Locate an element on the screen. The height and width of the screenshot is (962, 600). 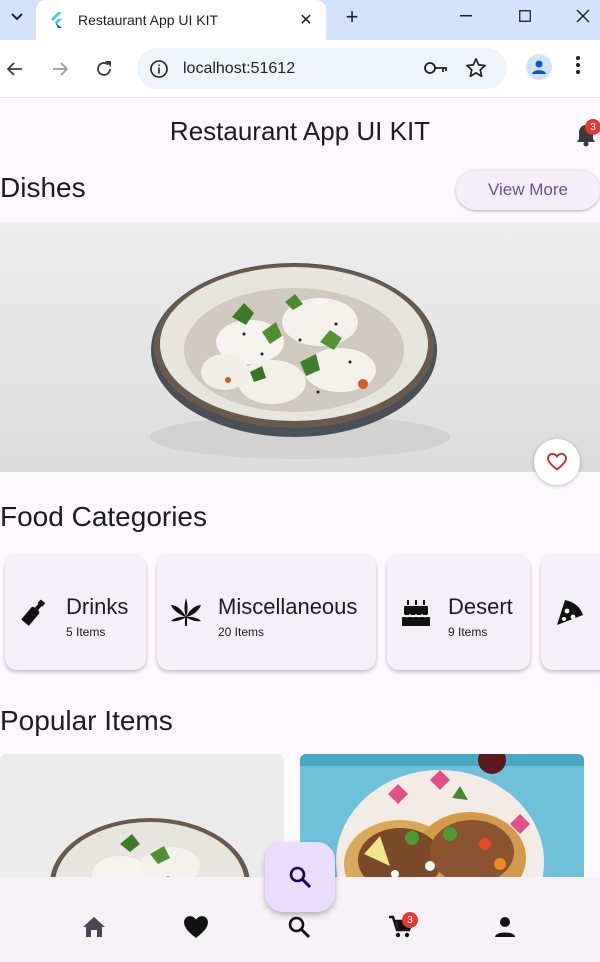
category-name: Miscellaneous is located at coordinates (288, 606).